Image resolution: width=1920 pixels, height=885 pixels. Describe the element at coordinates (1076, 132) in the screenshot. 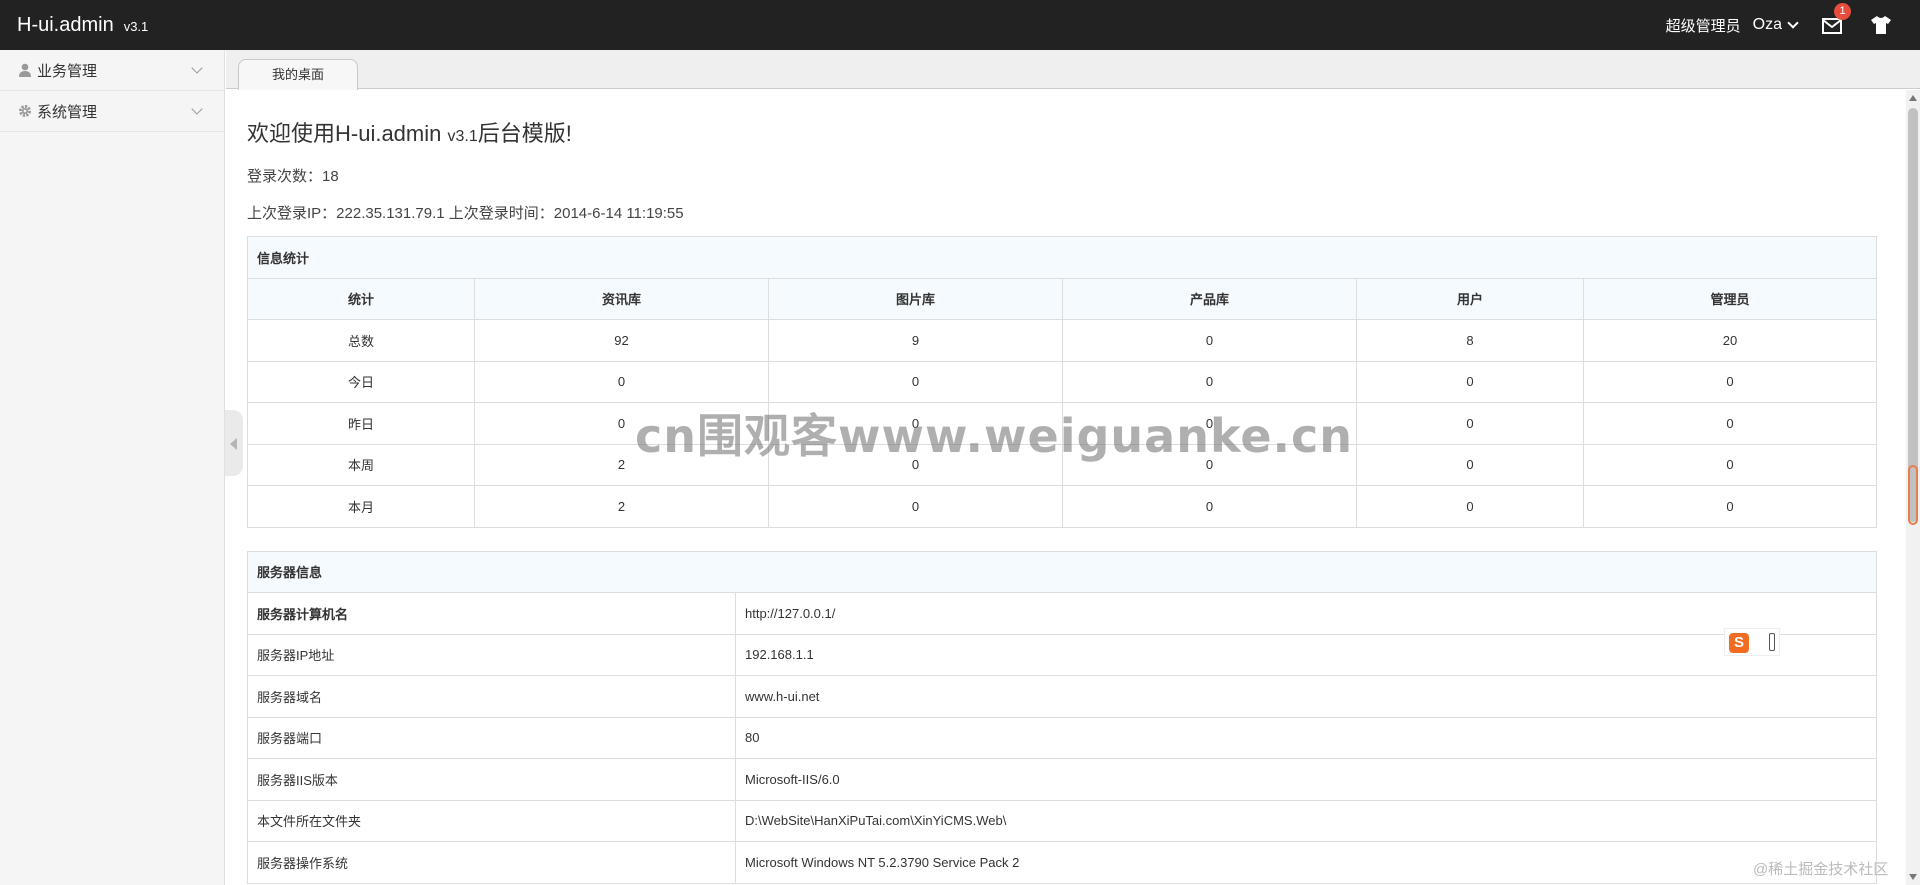

I see `page-title: 欢迎使用H-ui.admin v3.1后台模版!` at that location.